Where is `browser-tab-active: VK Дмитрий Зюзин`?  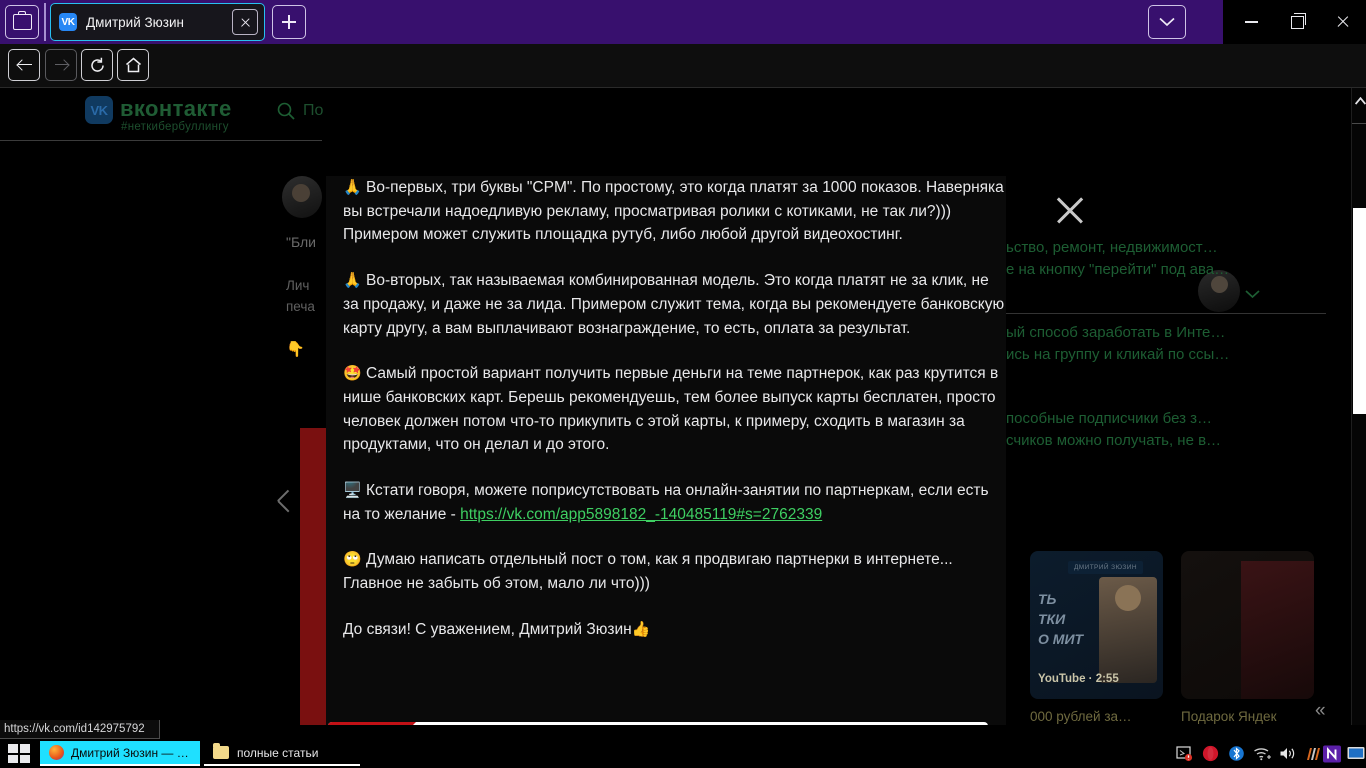 browser-tab-active: VK Дмитрий Зюзин is located at coordinates (157, 22).